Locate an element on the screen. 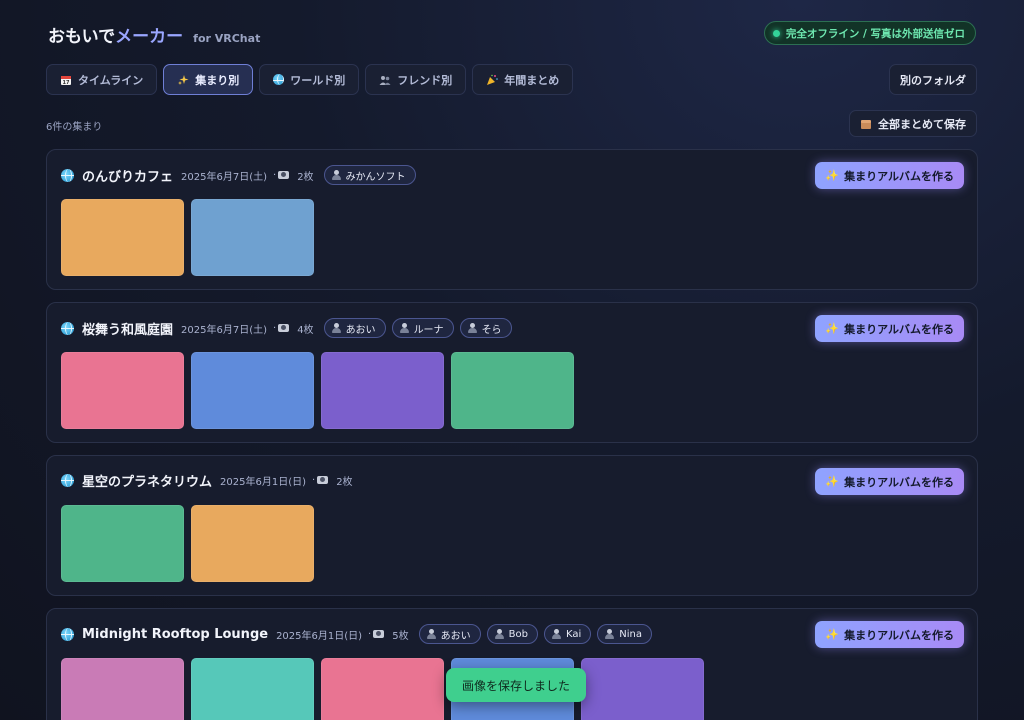 This screenshot has height=720, width=1024. tab-worlds: ワールド別 is located at coordinates (309, 79).